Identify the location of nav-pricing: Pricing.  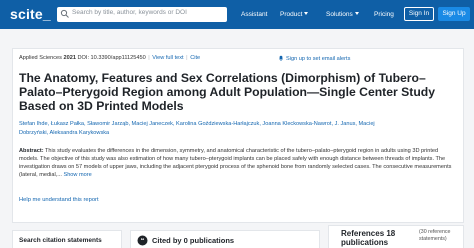
(384, 14).